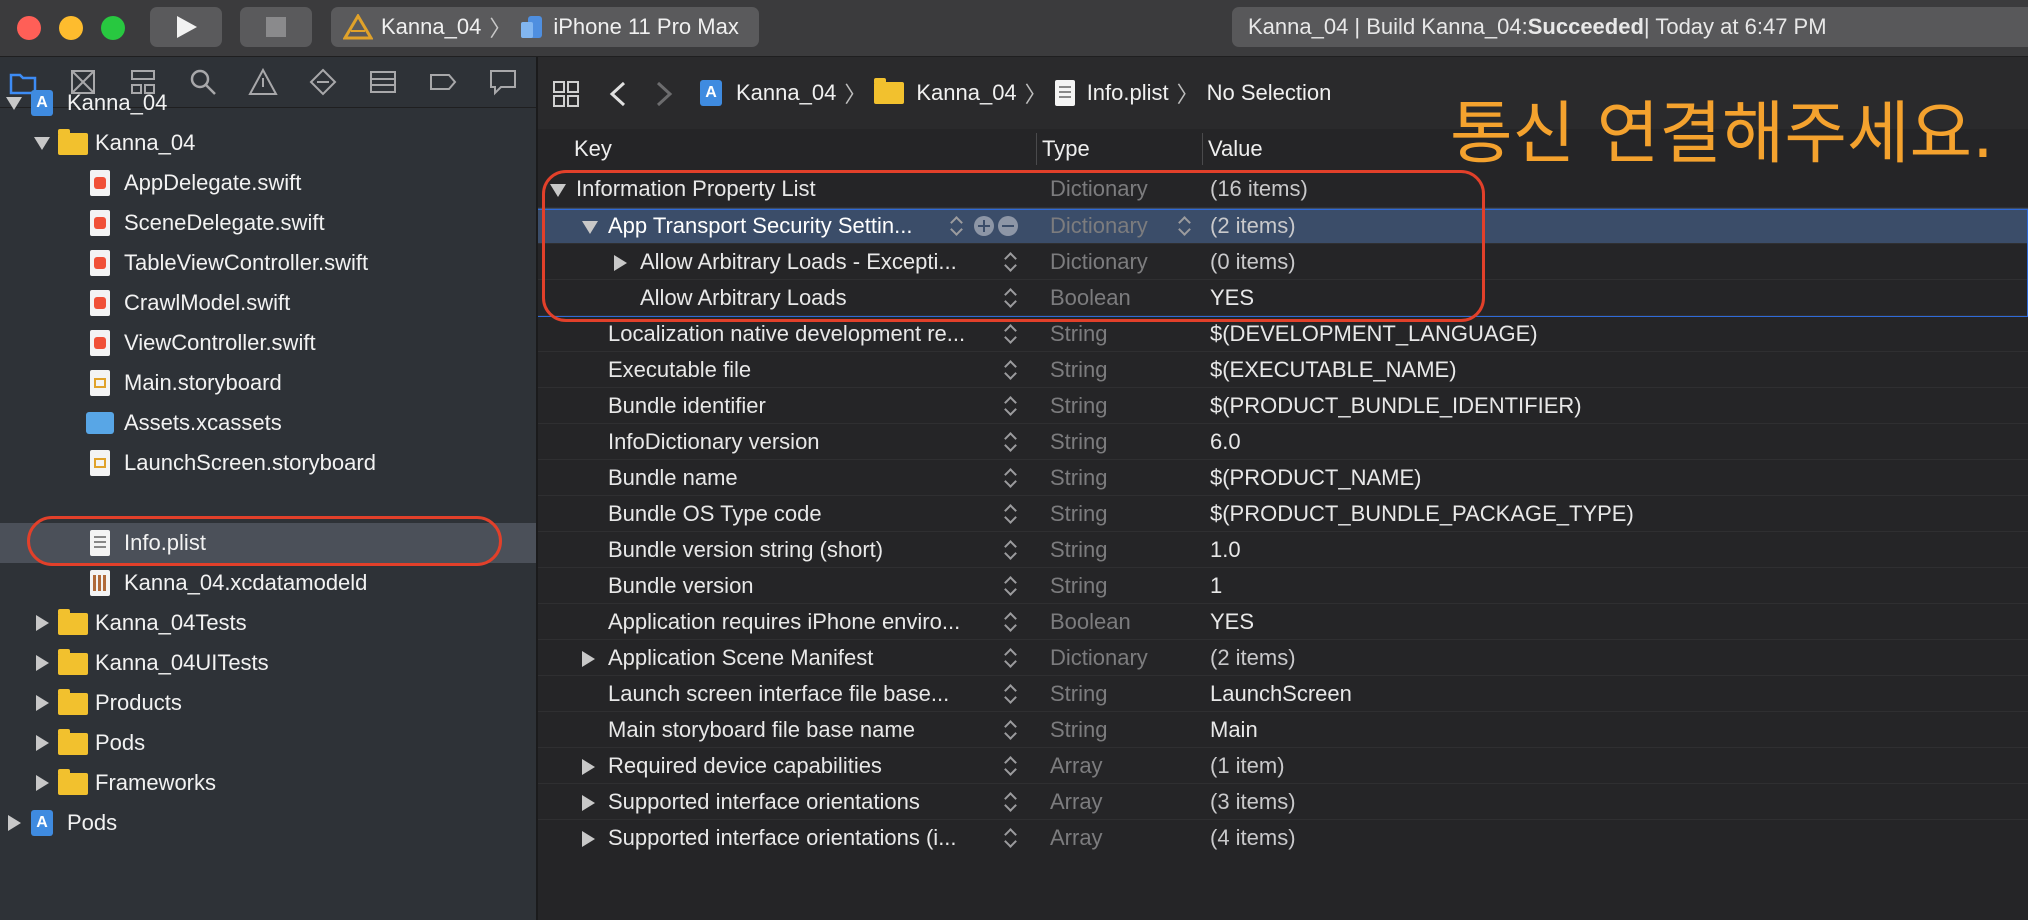  I want to click on column-header-type: Type, so click(1066, 149).